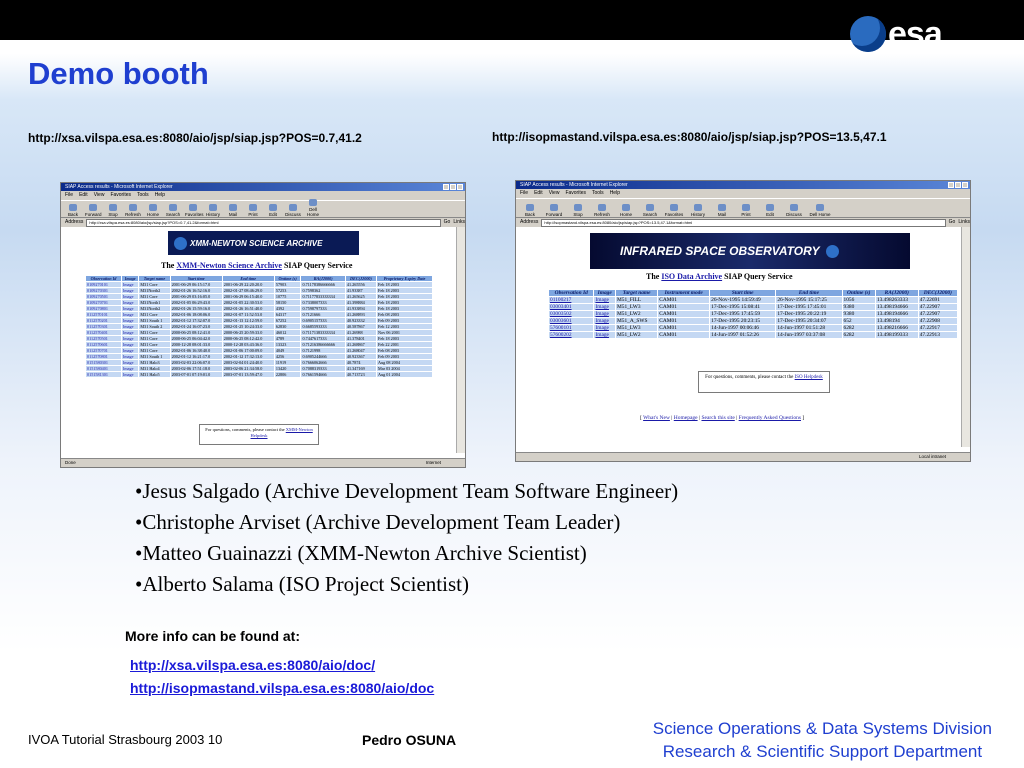 The width and height of the screenshot is (1024, 768). What do you see at coordinates (717, 418) in the screenshot?
I see `search-site-link: Search this site` at bounding box center [717, 418].